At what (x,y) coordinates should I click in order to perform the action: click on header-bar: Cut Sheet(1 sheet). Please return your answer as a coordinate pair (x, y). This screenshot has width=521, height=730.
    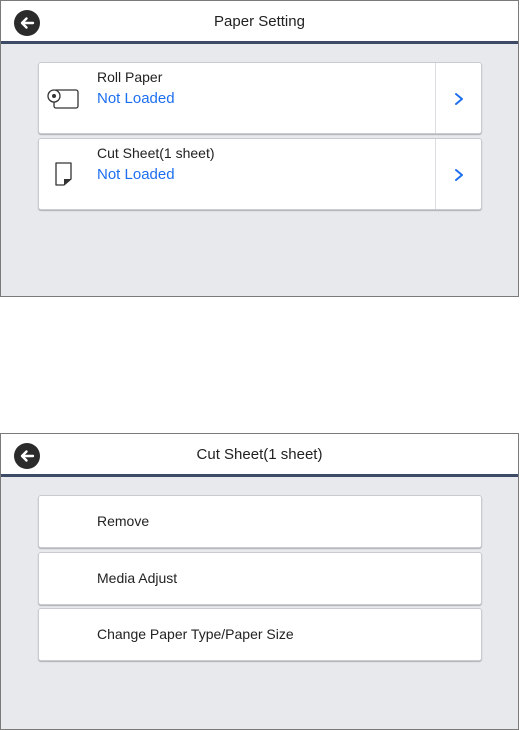
    Looking at the image, I should click on (259, 455).